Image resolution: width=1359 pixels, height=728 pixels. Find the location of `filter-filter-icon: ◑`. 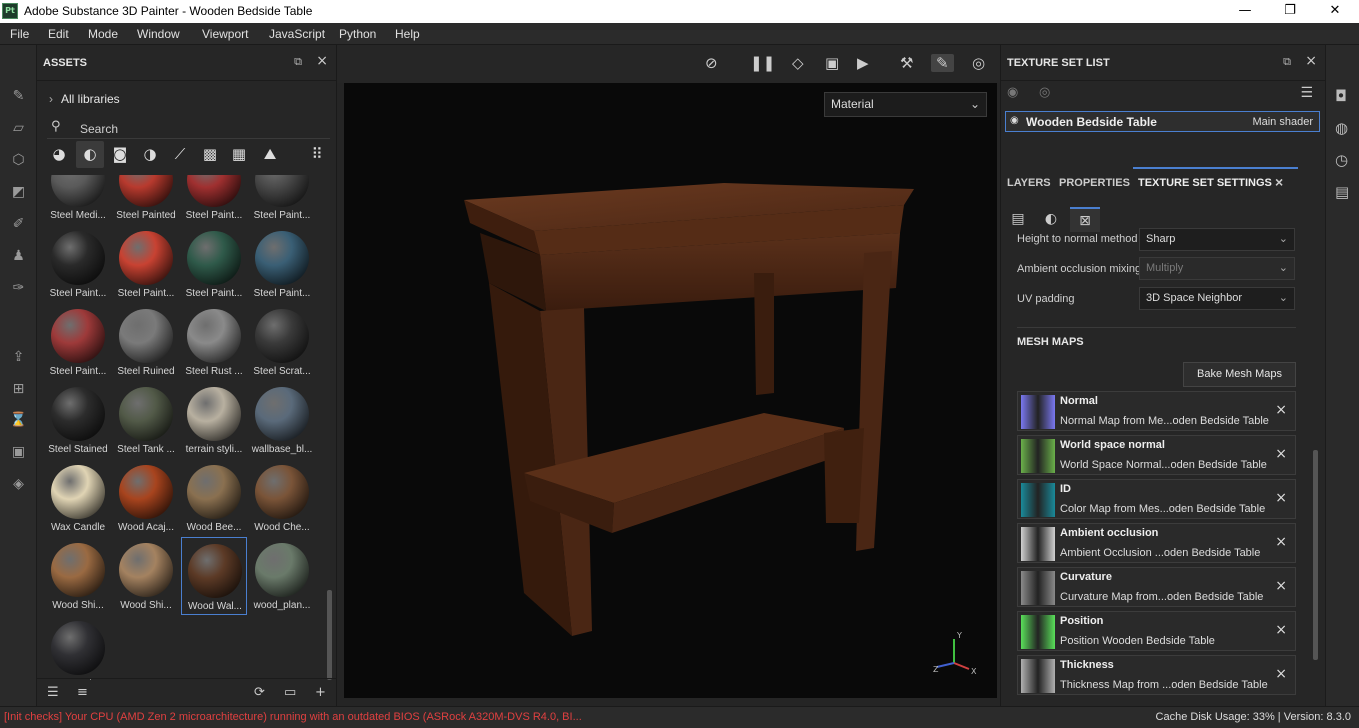

filter-filter-icon: ◑ is located at coordinates (150, 154).